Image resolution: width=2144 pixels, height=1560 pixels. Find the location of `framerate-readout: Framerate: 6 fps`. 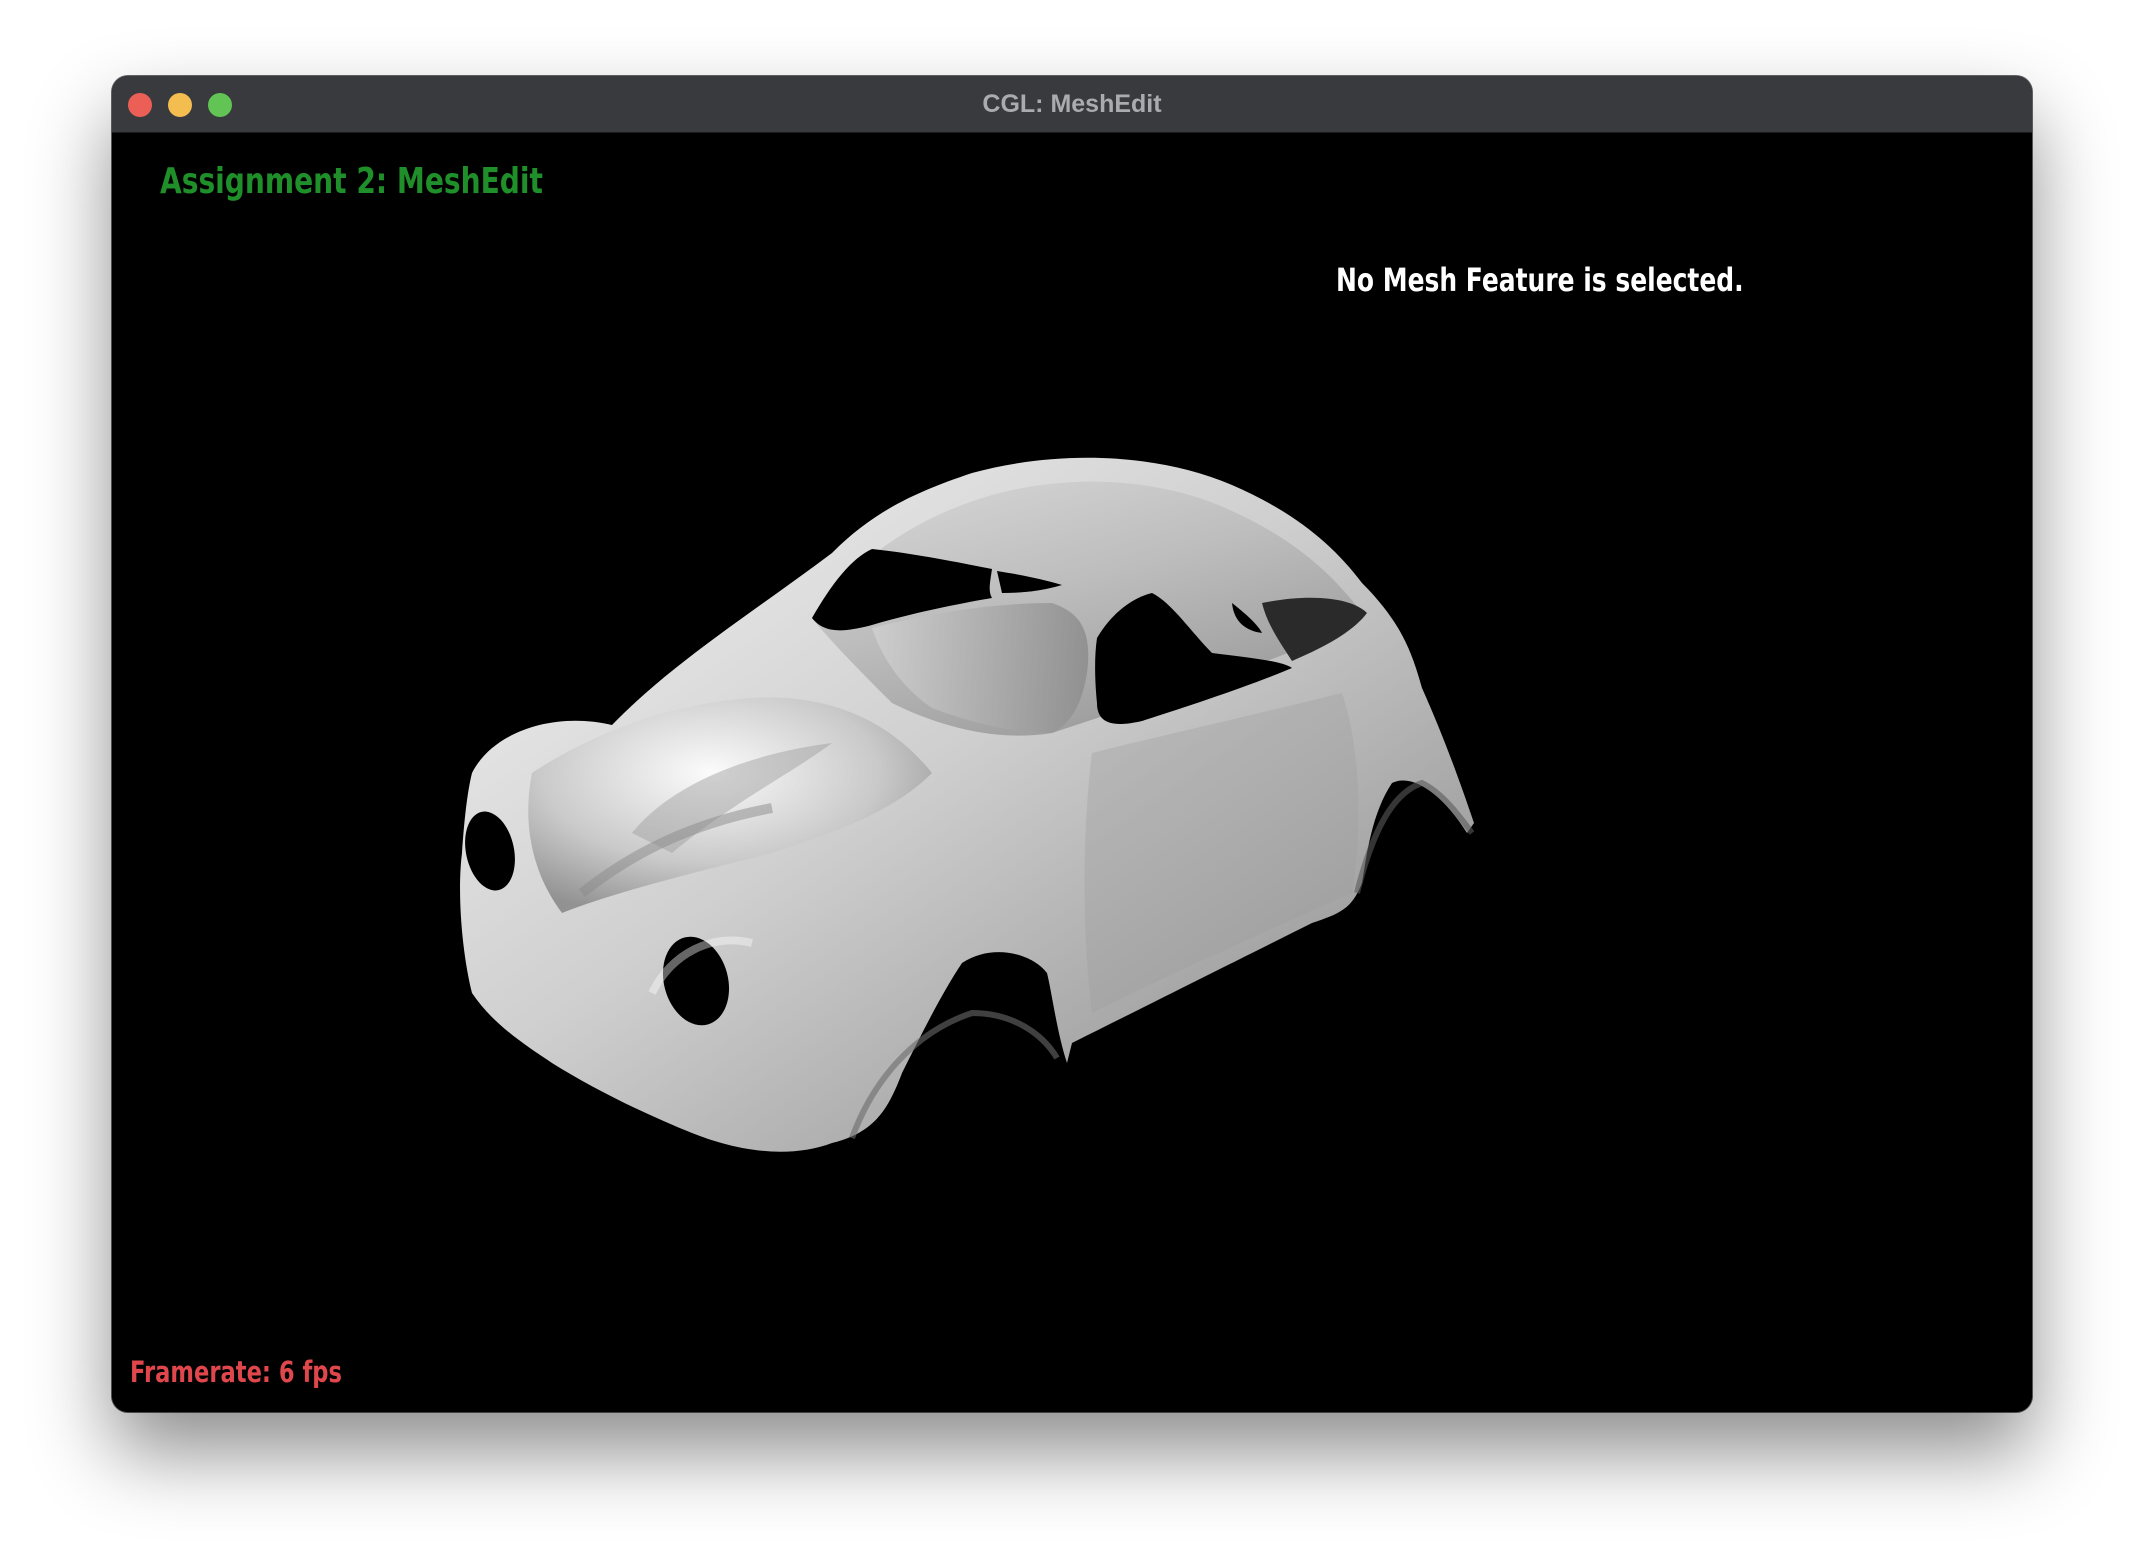

framerate-readout: Framerate: 6 fps is located at coordinates (236, 1372).